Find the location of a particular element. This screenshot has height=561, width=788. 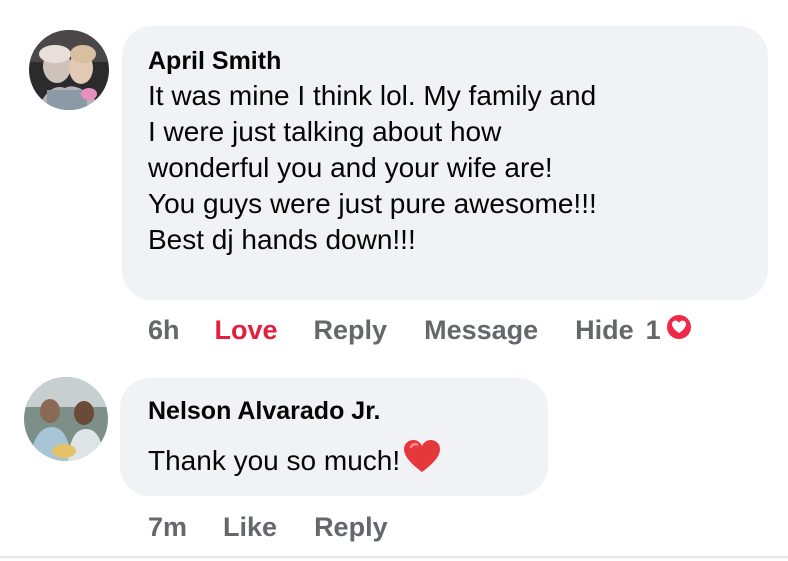

timestamp: 6h is located at coordinates (164, 330).